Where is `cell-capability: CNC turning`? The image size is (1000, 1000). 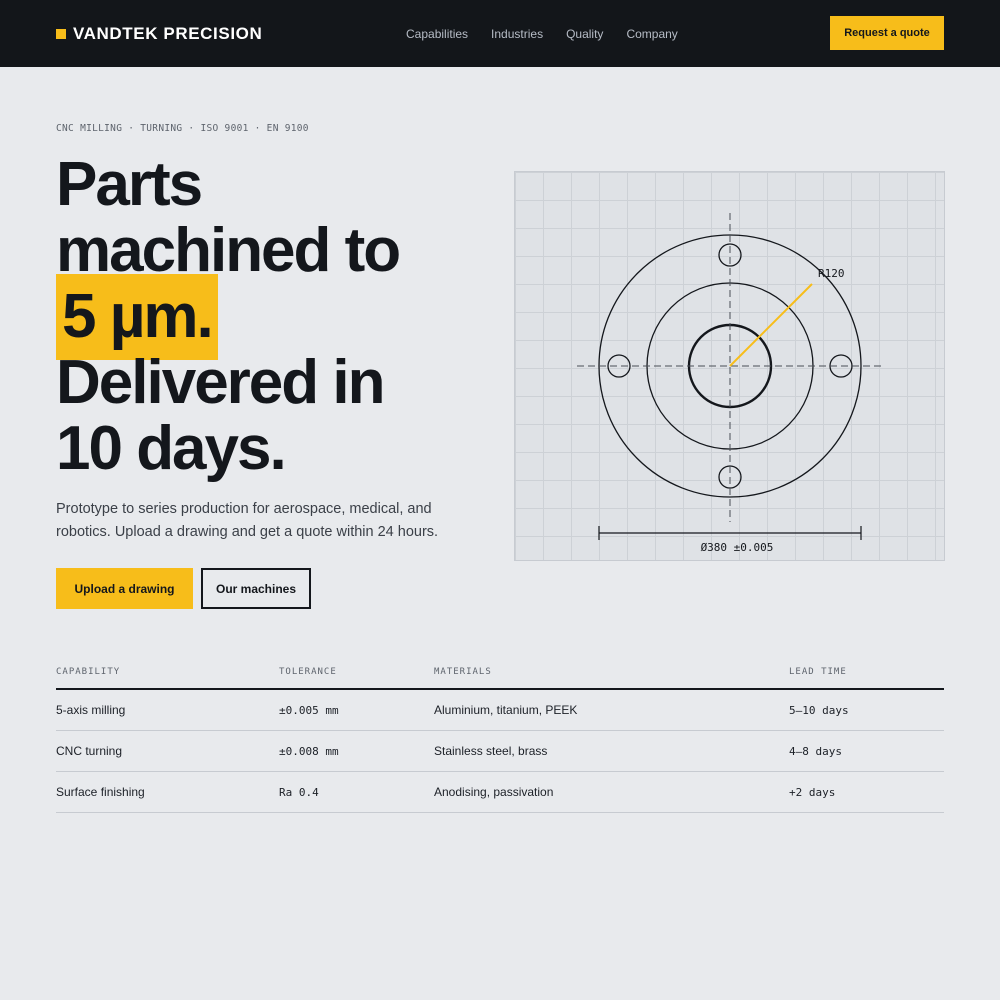 cell-capability: CNC turning is located at coordinates (89, 751).